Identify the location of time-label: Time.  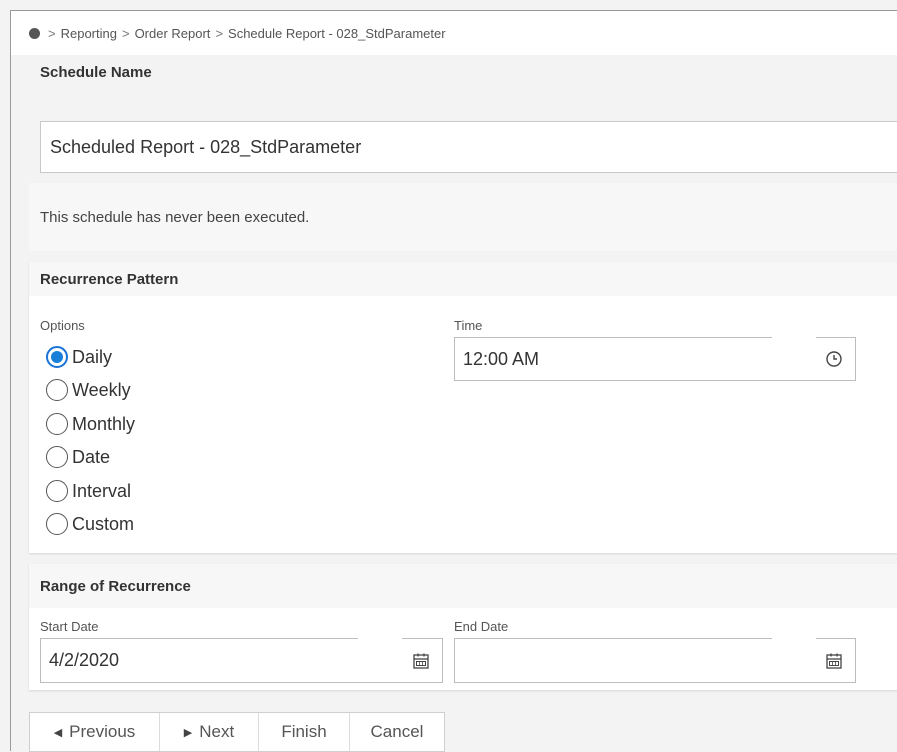
(468, 325).